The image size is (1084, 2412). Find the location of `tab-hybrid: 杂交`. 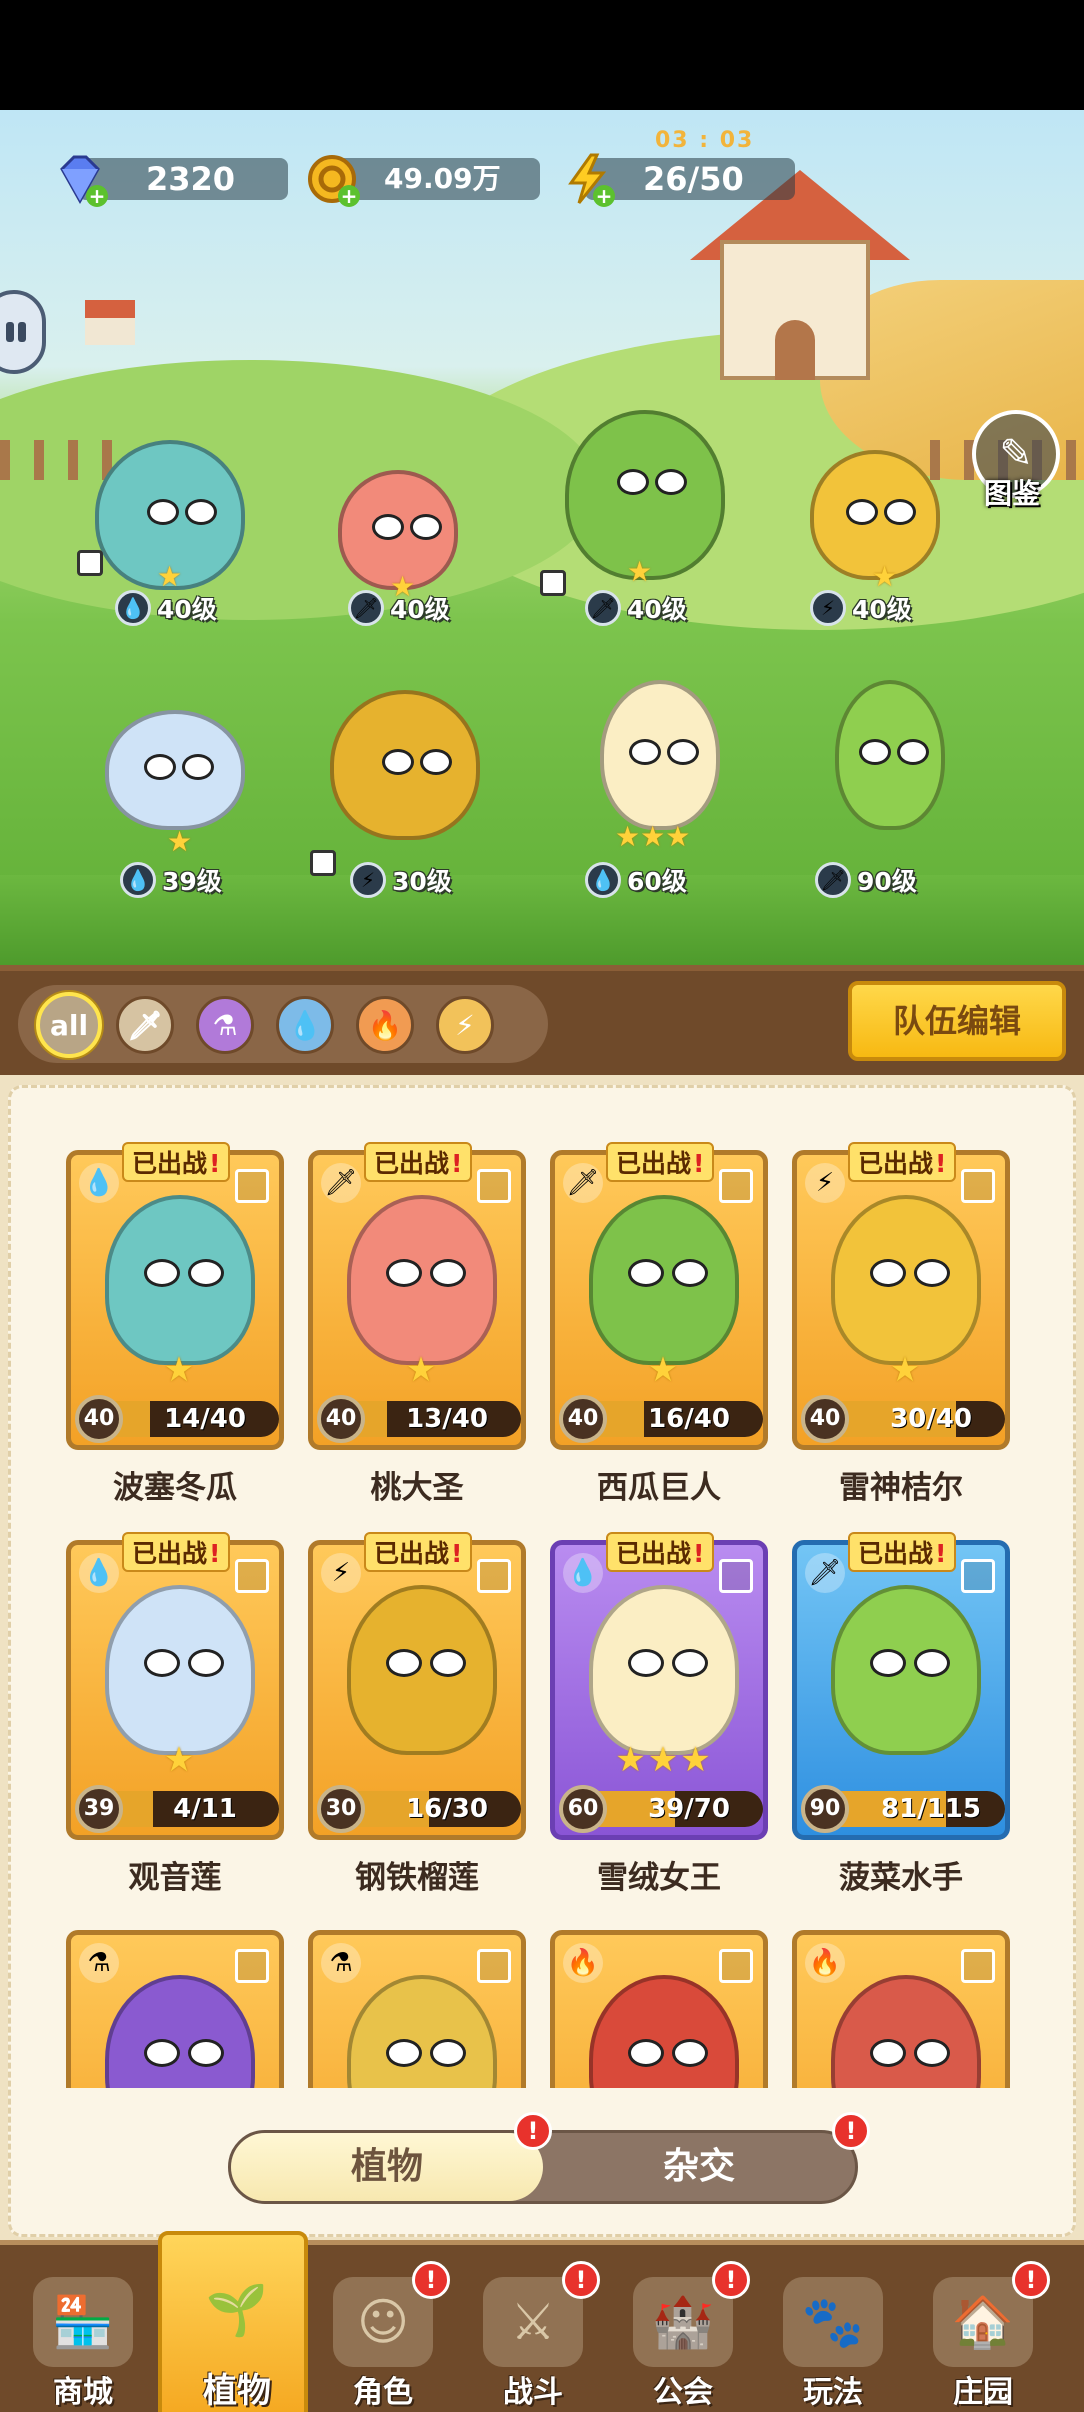

tab-hybrid: 杂交 is located at coordinates (699, 2167).